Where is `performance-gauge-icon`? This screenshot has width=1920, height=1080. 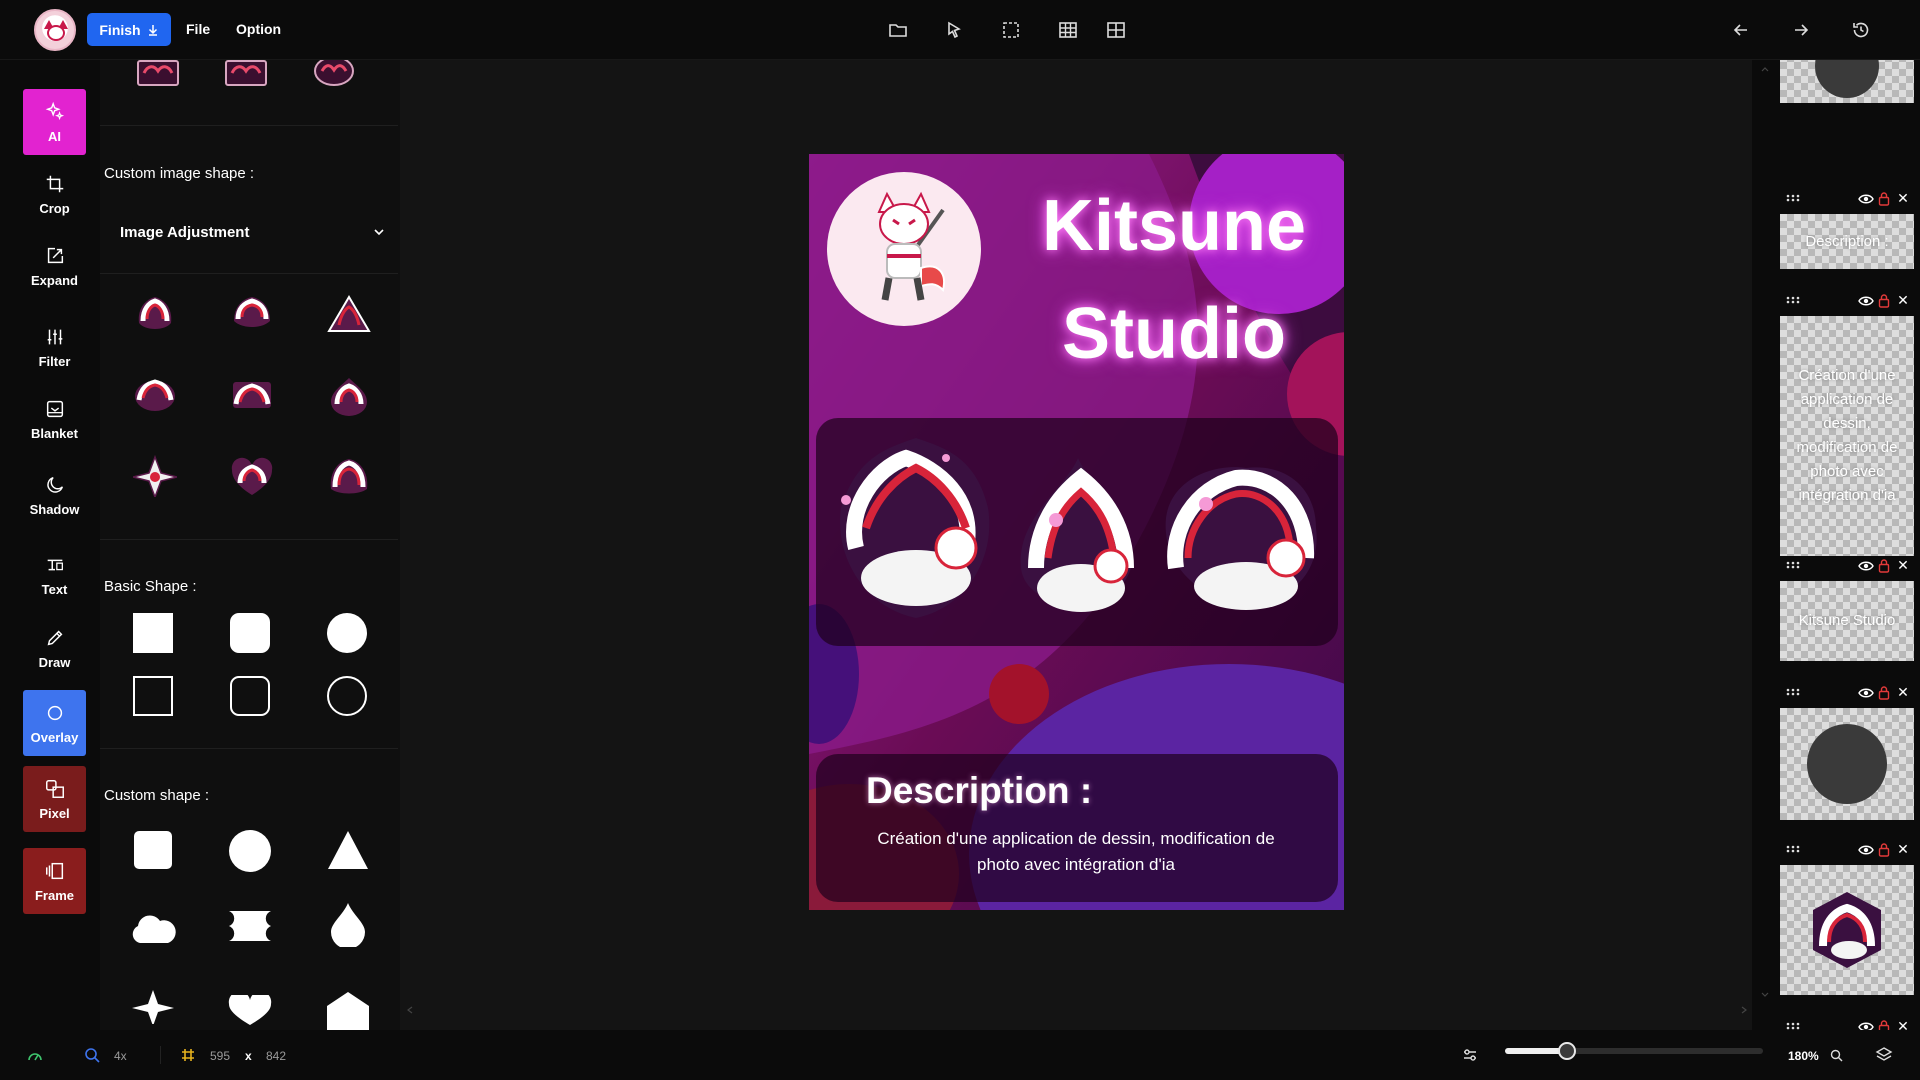
performance-gauge-icon is located at coordinates (35, 1055).